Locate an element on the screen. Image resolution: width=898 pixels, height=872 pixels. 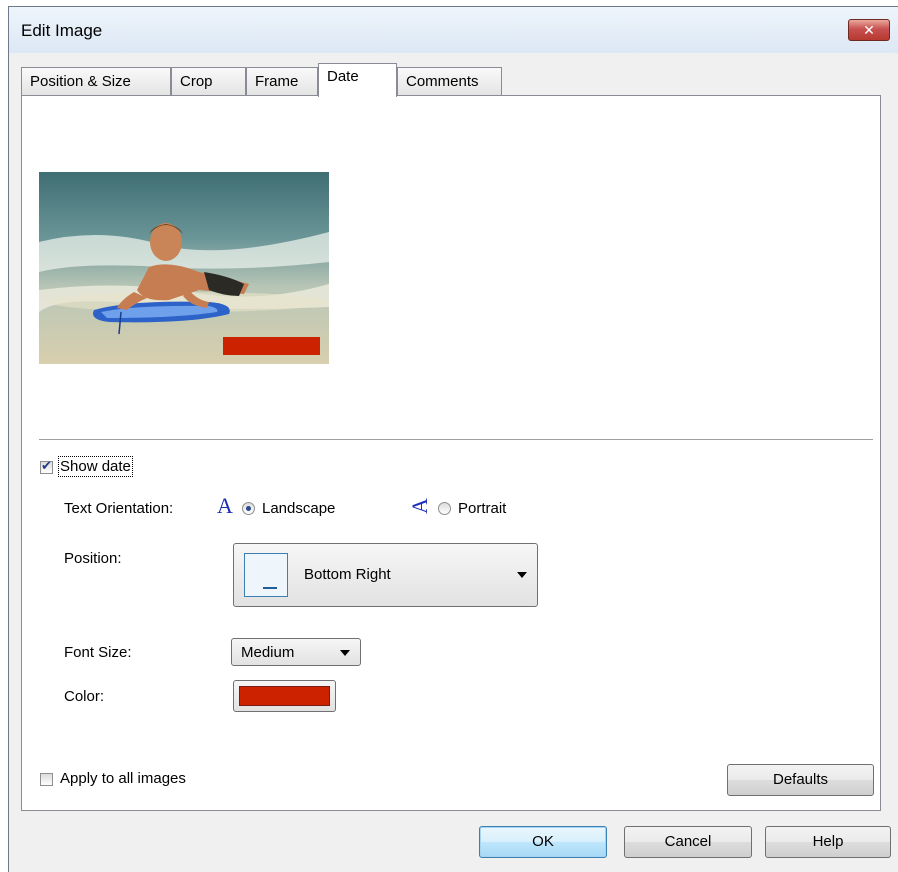
close-button: ✕ is located at coordinates (869, 30).